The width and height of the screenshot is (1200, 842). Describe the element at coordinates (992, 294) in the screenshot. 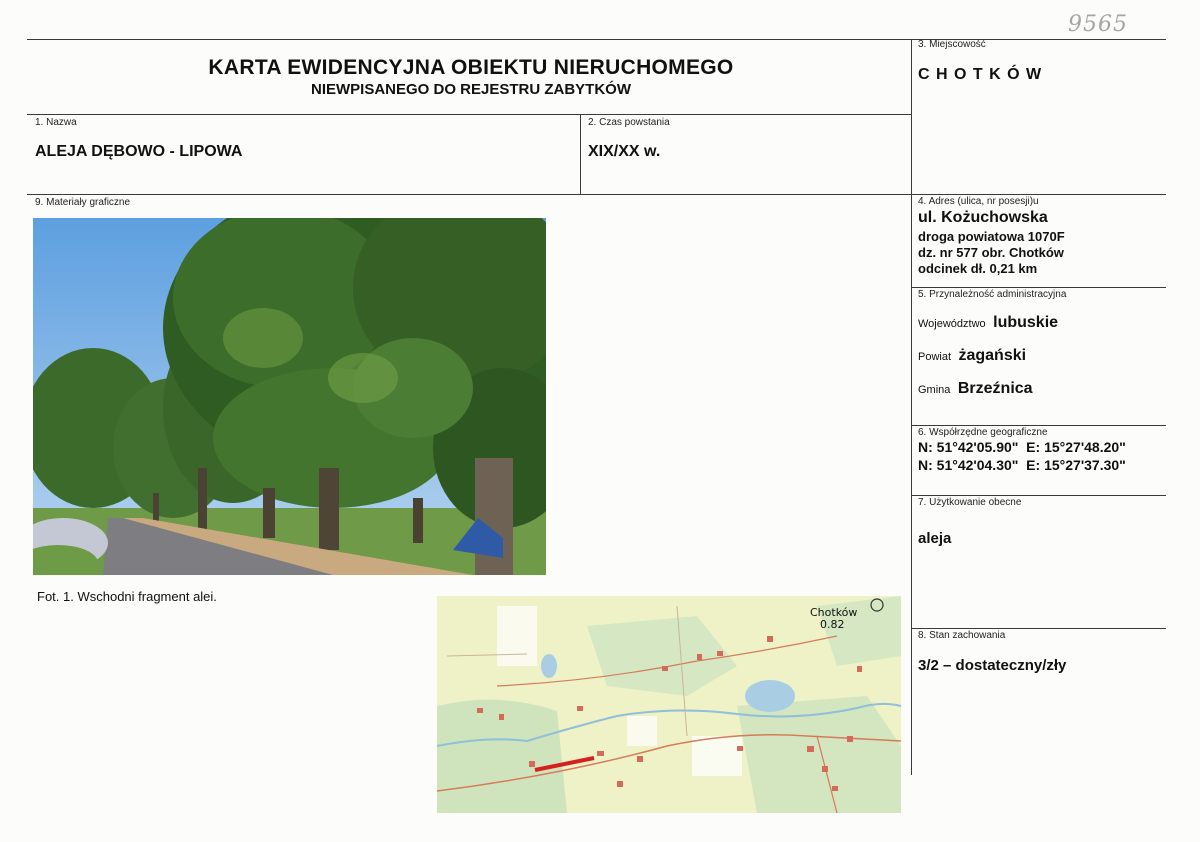

I see `przynaleznosc-label: 5. Przynależność administracyjna` at that location.